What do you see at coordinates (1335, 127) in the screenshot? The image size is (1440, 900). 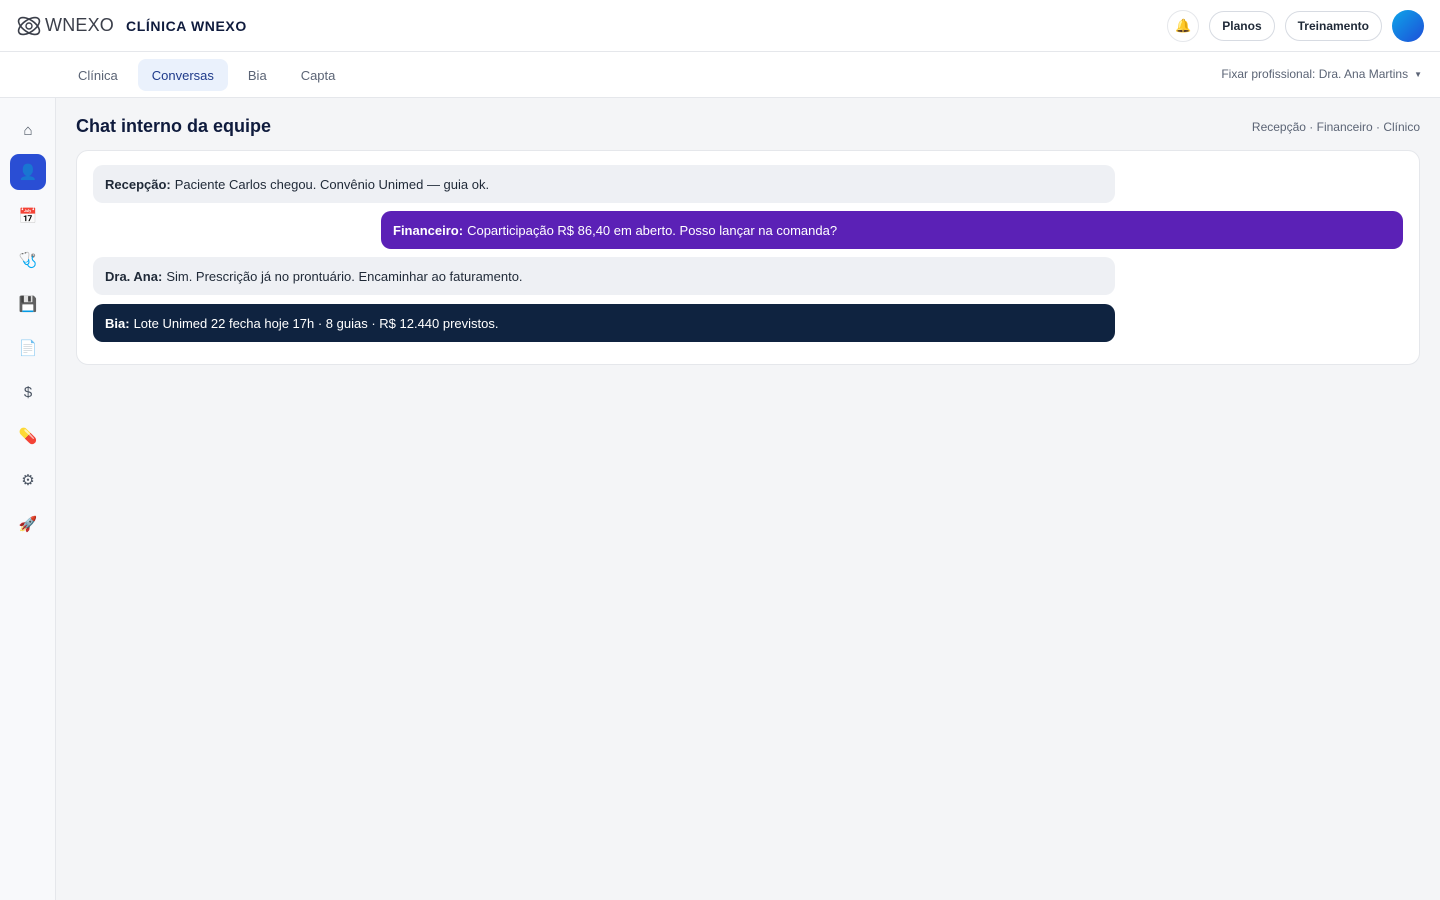 I see `channel-filters: Recepção · Financeiro · Clínico` at bounding box center [1335, 127].